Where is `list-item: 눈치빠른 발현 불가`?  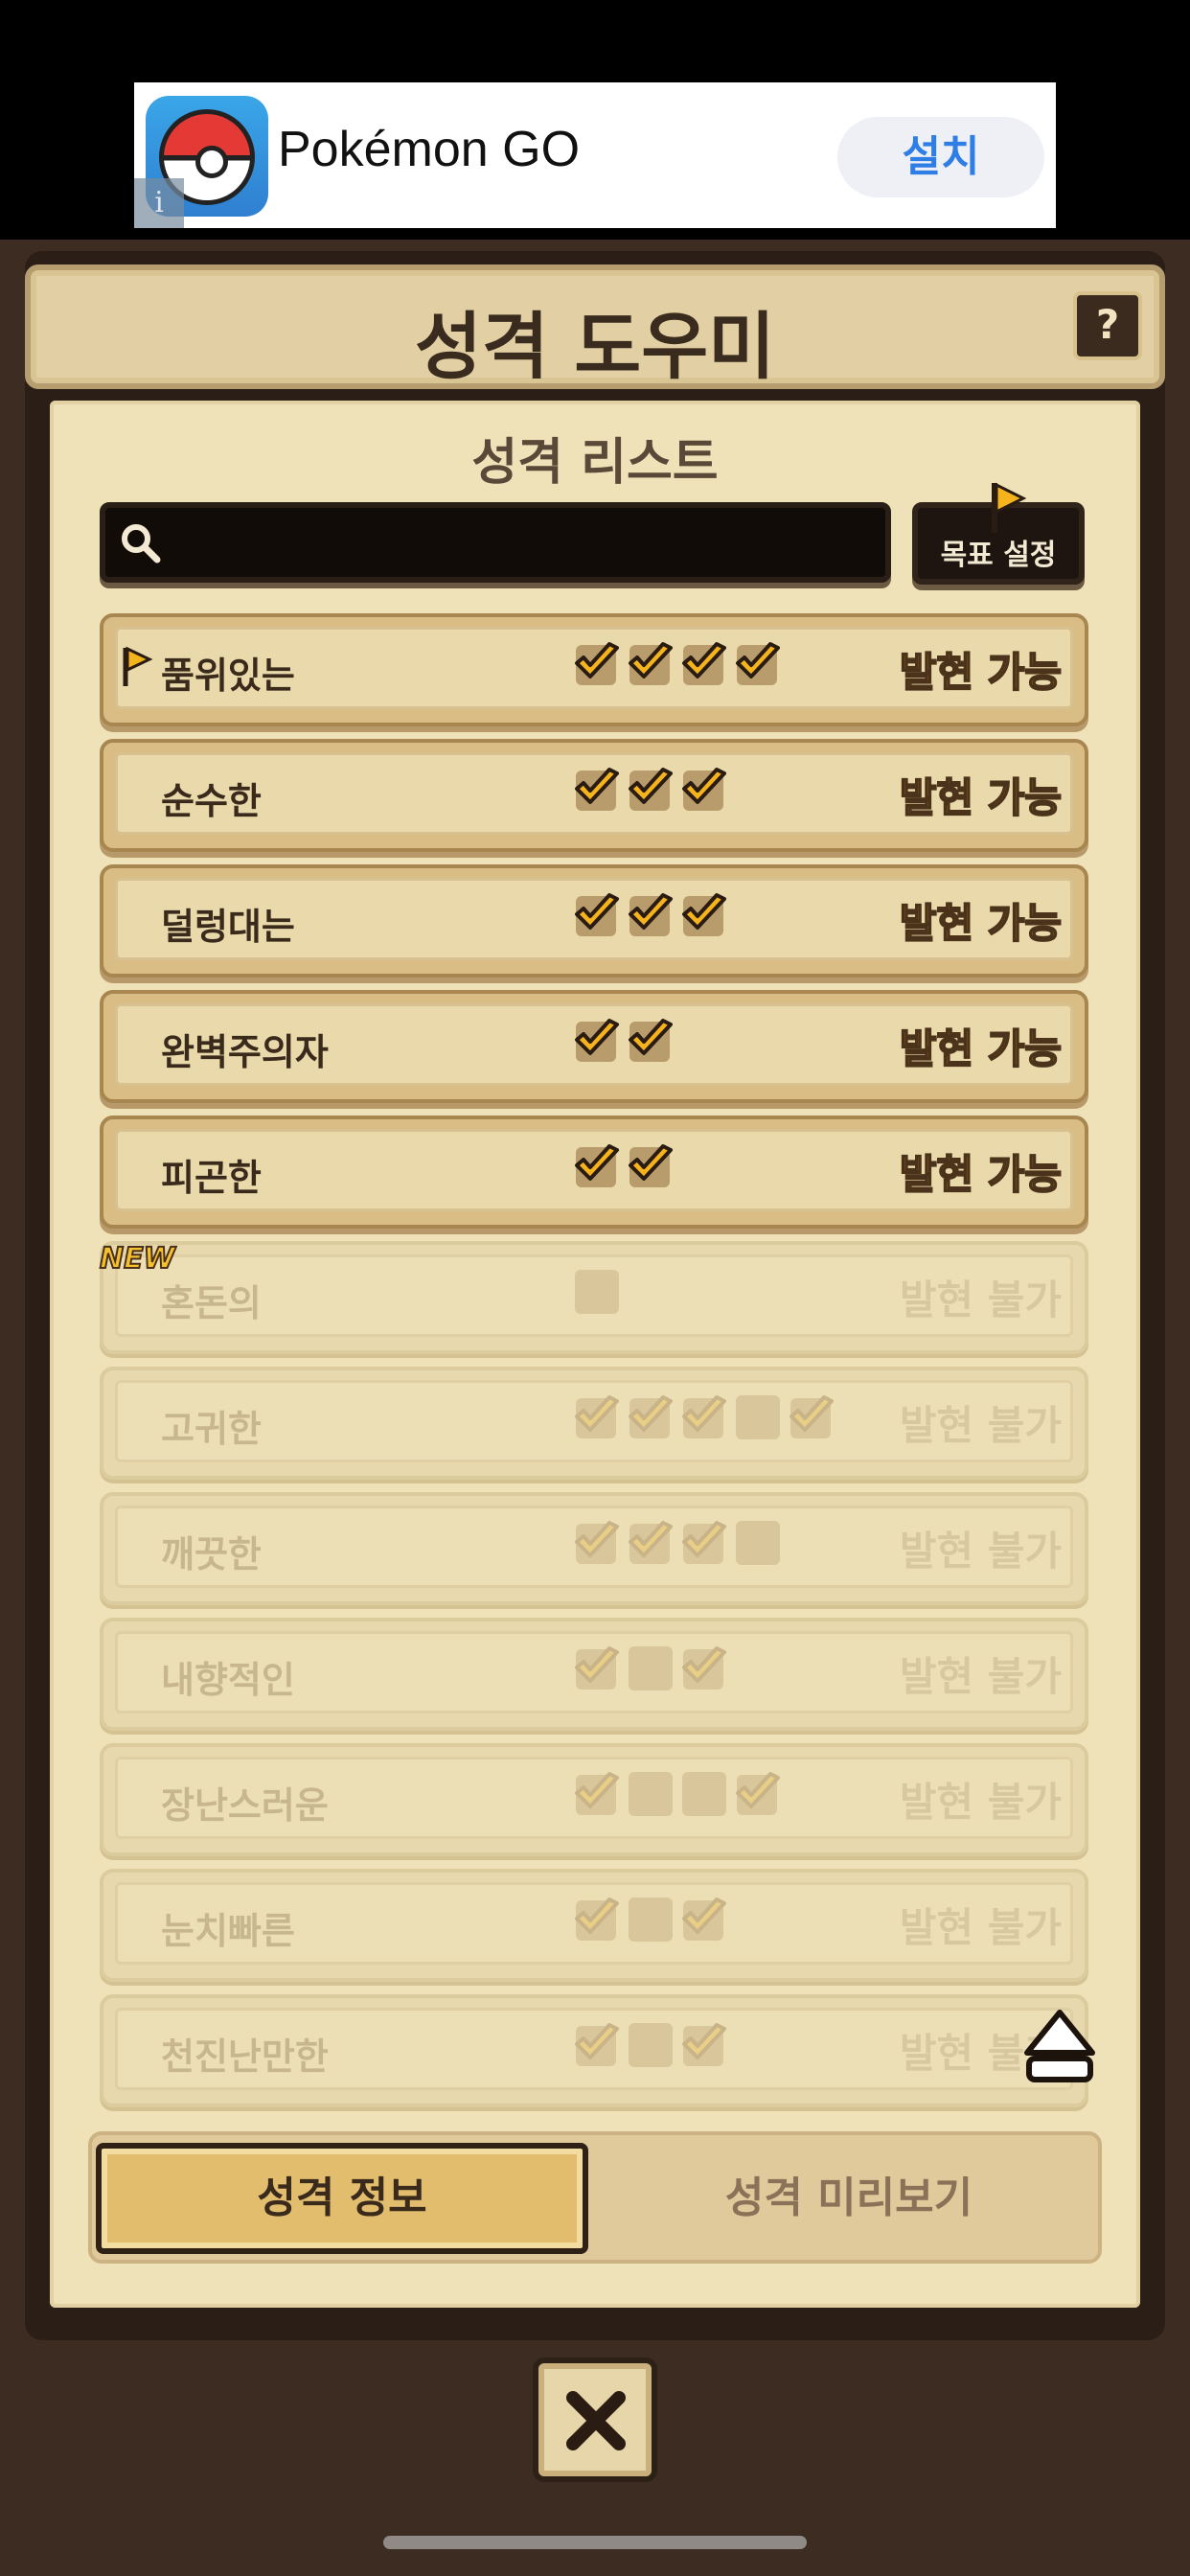
list-item: 눈치빠른 발현 불가 is located at coordinates (594, 1925).